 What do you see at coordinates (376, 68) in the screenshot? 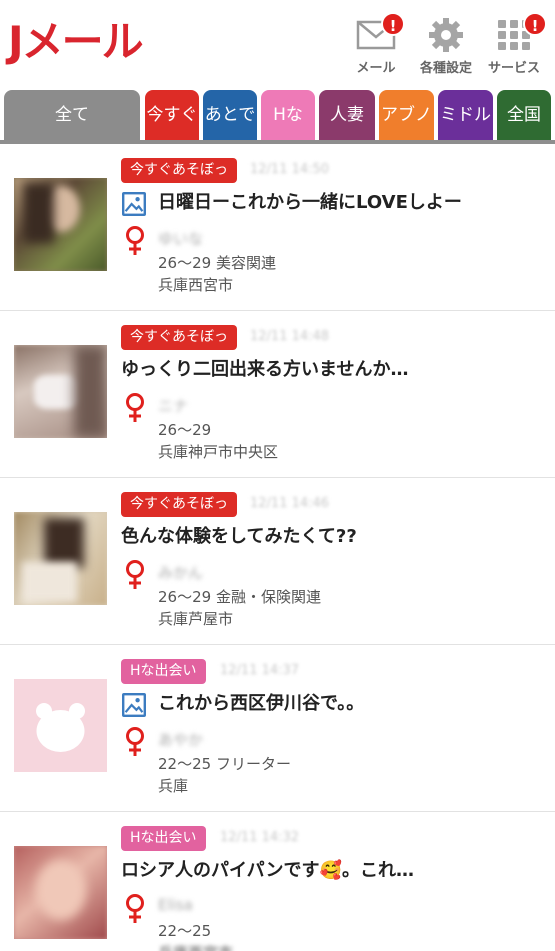
I see `mail-label: メール` at bounding box center [376, 68].